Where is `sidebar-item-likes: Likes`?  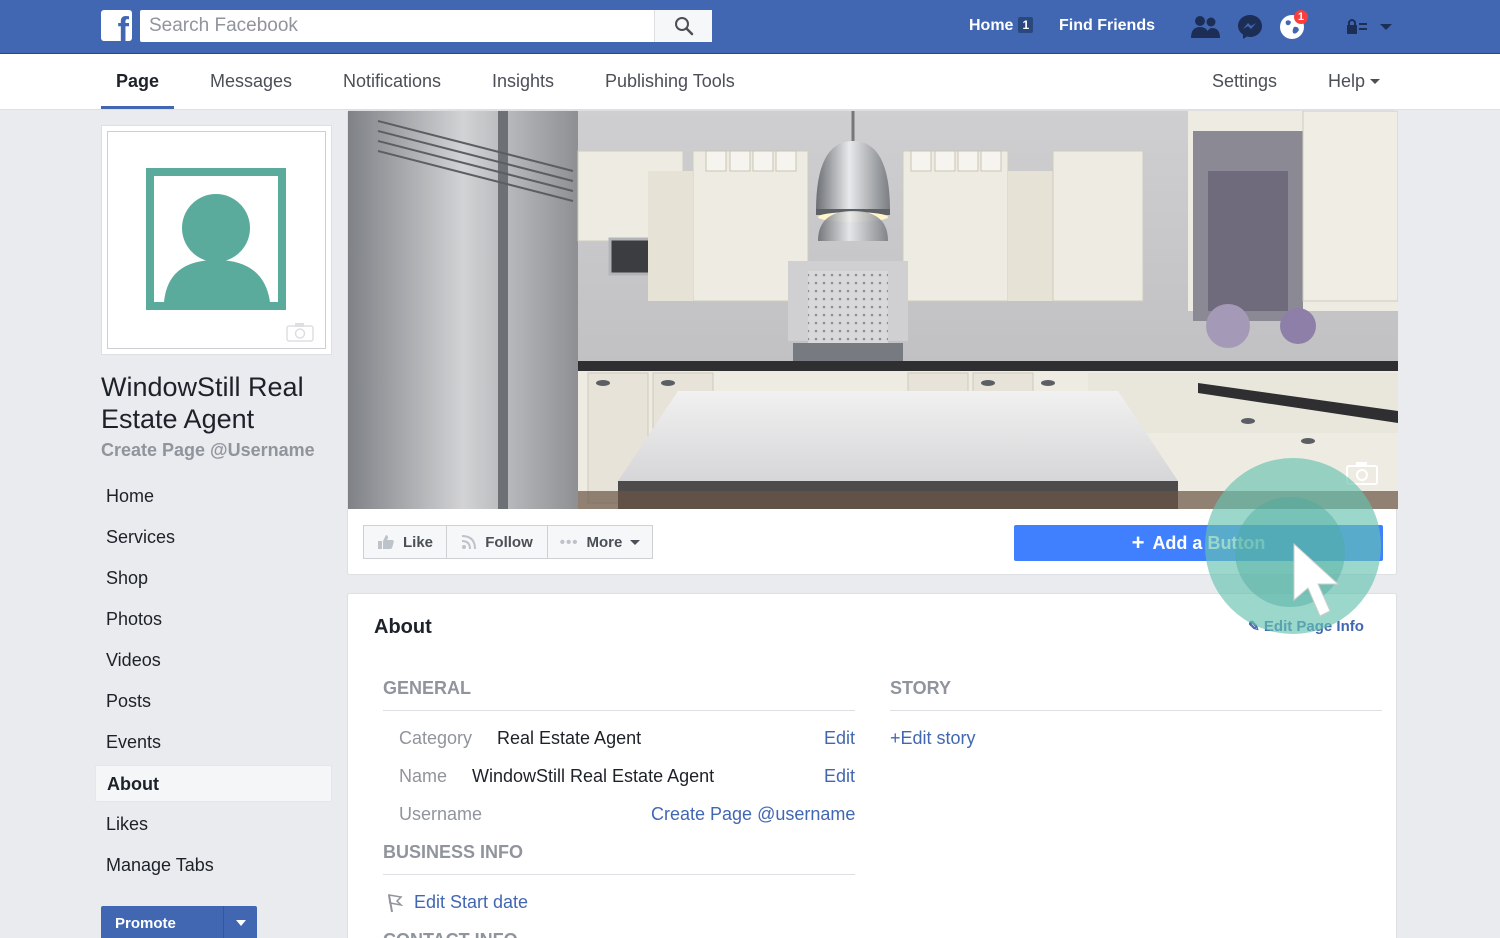
sidebar-item-likes: Likes is located at coordinates (213, 824).